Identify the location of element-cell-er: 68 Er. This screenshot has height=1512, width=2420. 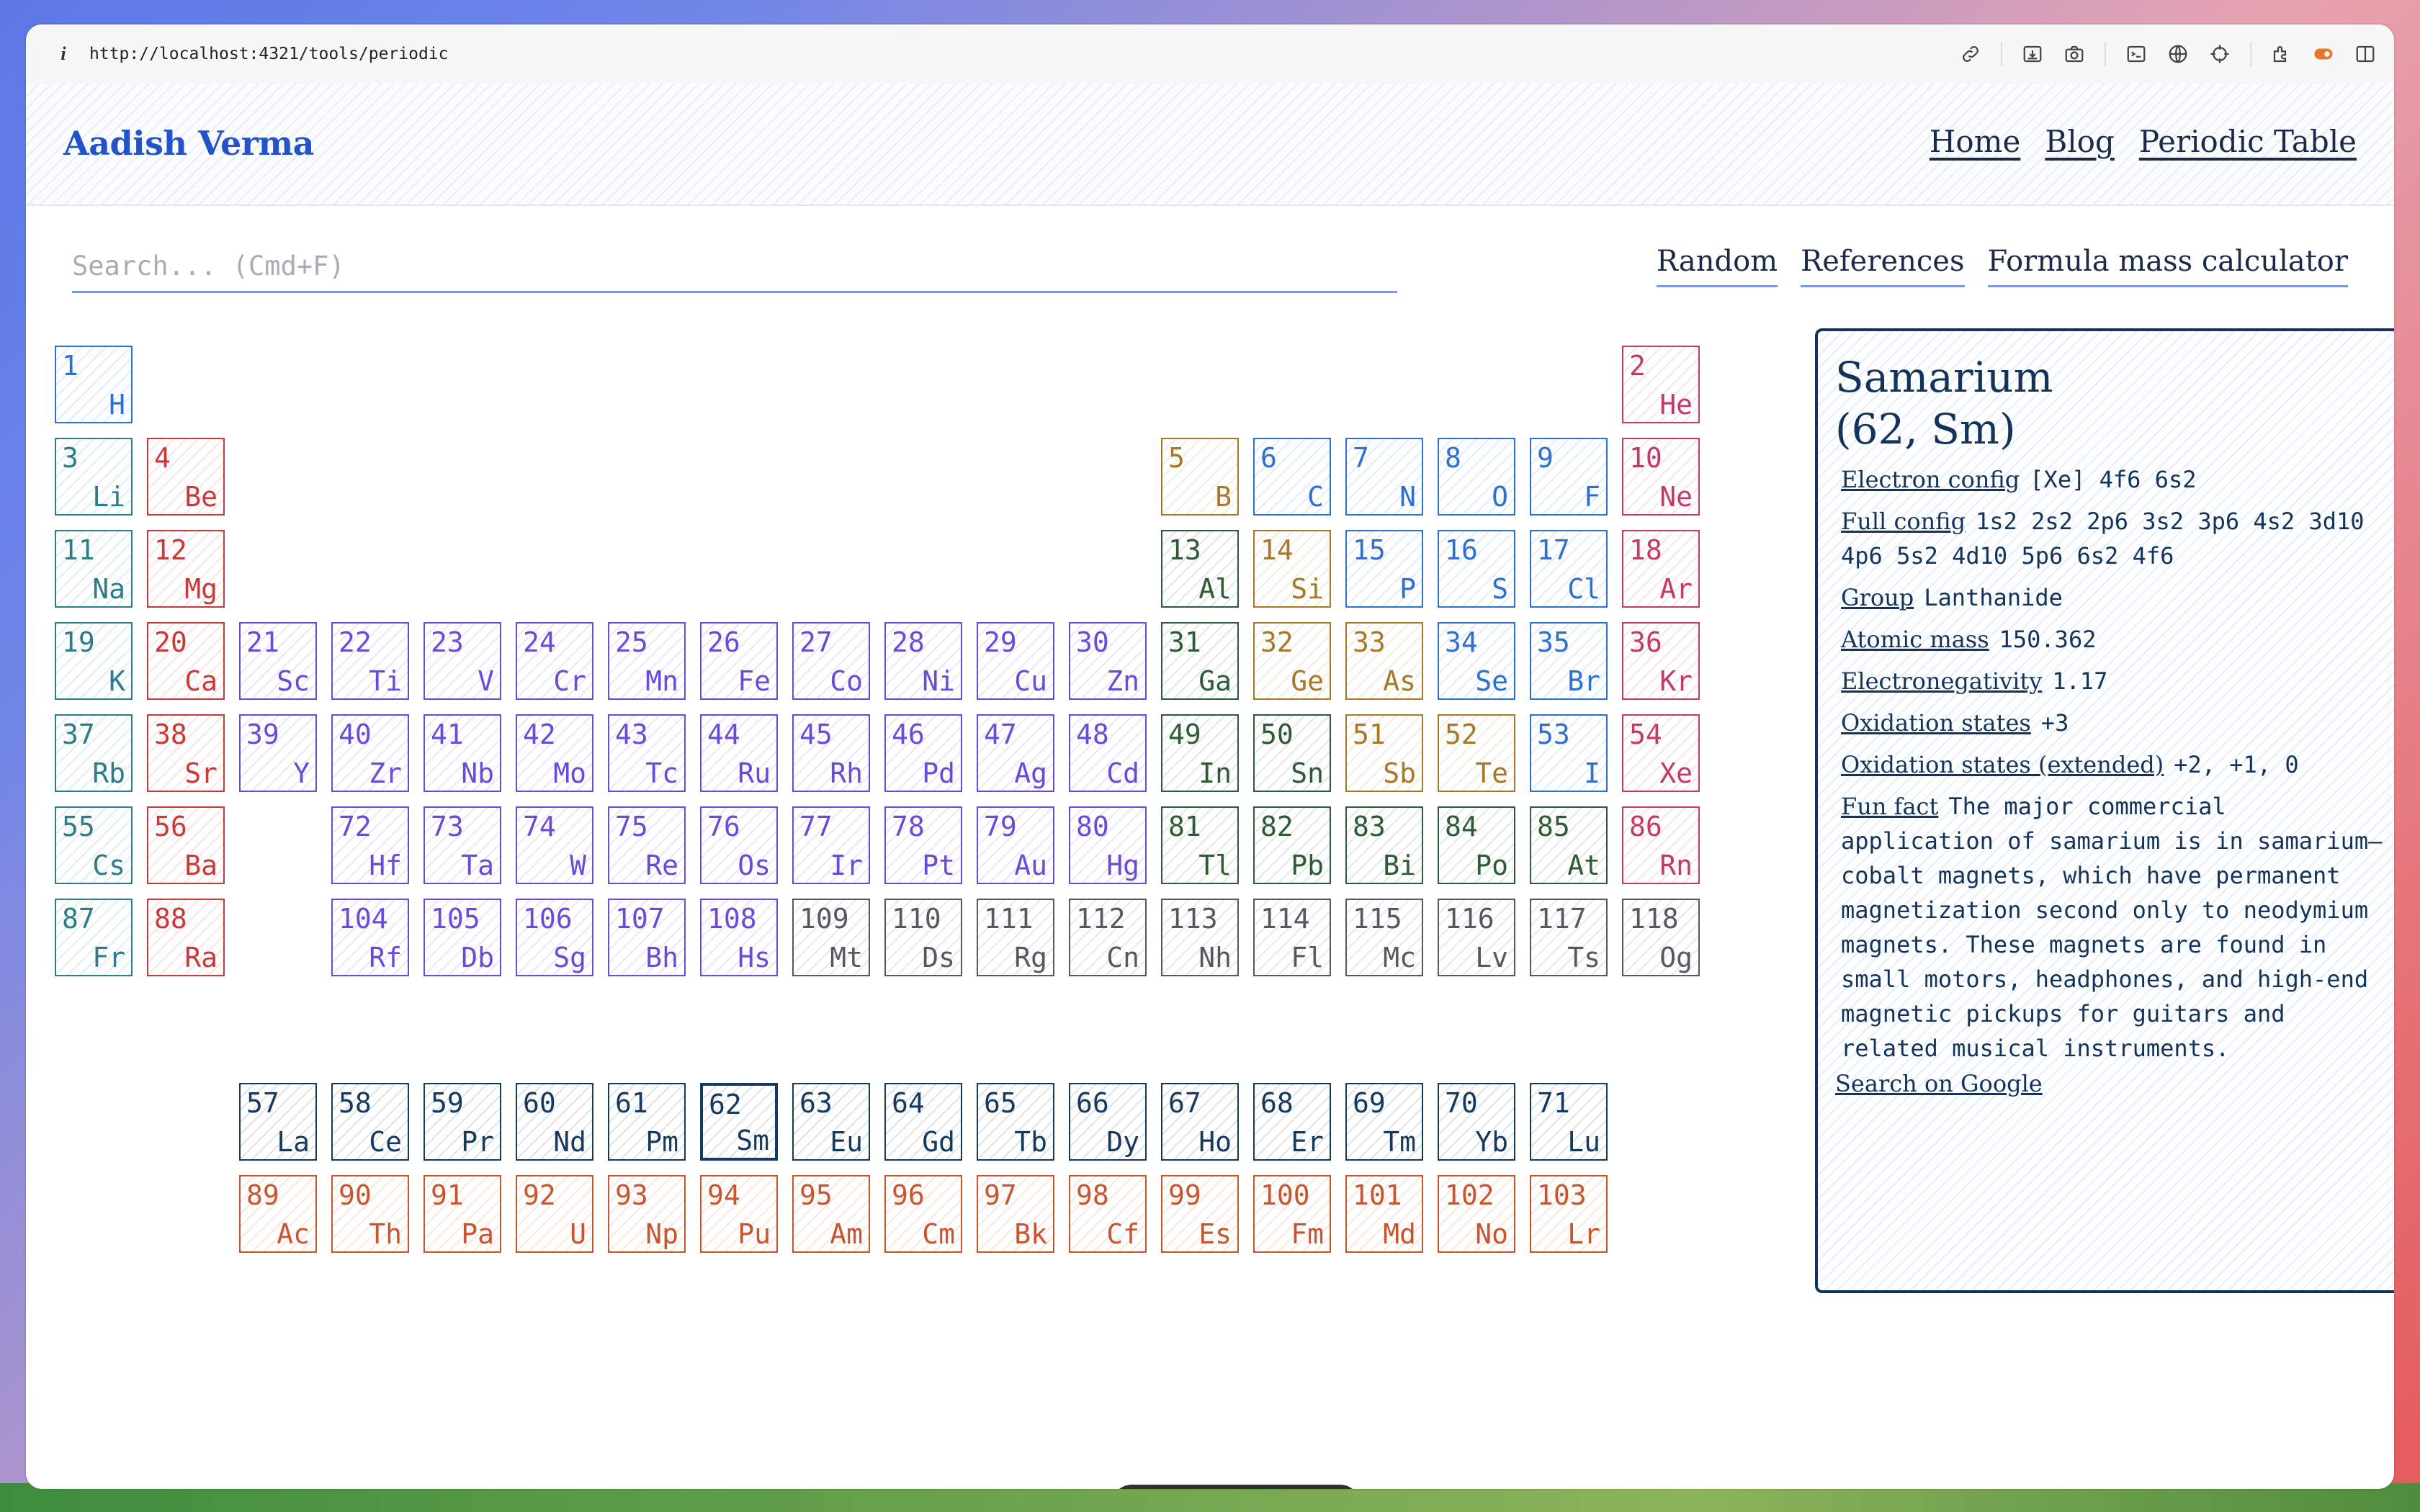
(1292, 1122).